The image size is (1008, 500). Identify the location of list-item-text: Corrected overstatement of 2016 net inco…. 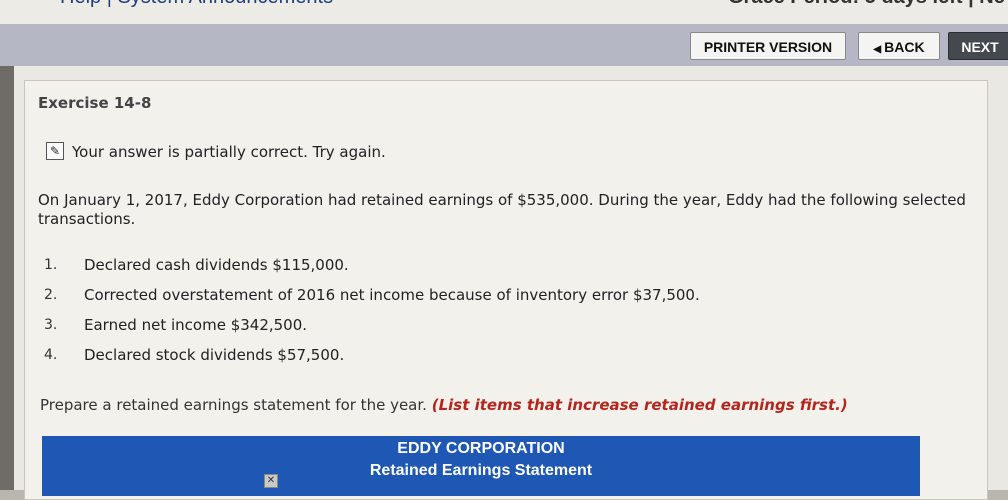
(392, 295).